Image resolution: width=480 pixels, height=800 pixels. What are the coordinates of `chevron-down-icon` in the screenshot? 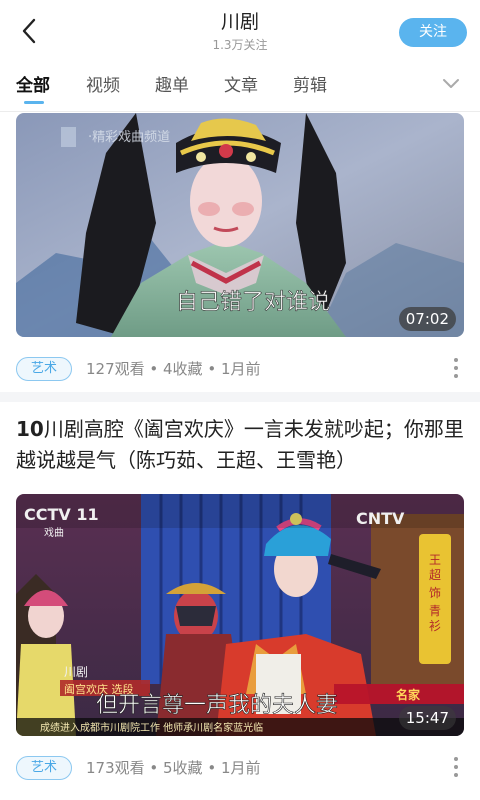 It's located at (451, 83).